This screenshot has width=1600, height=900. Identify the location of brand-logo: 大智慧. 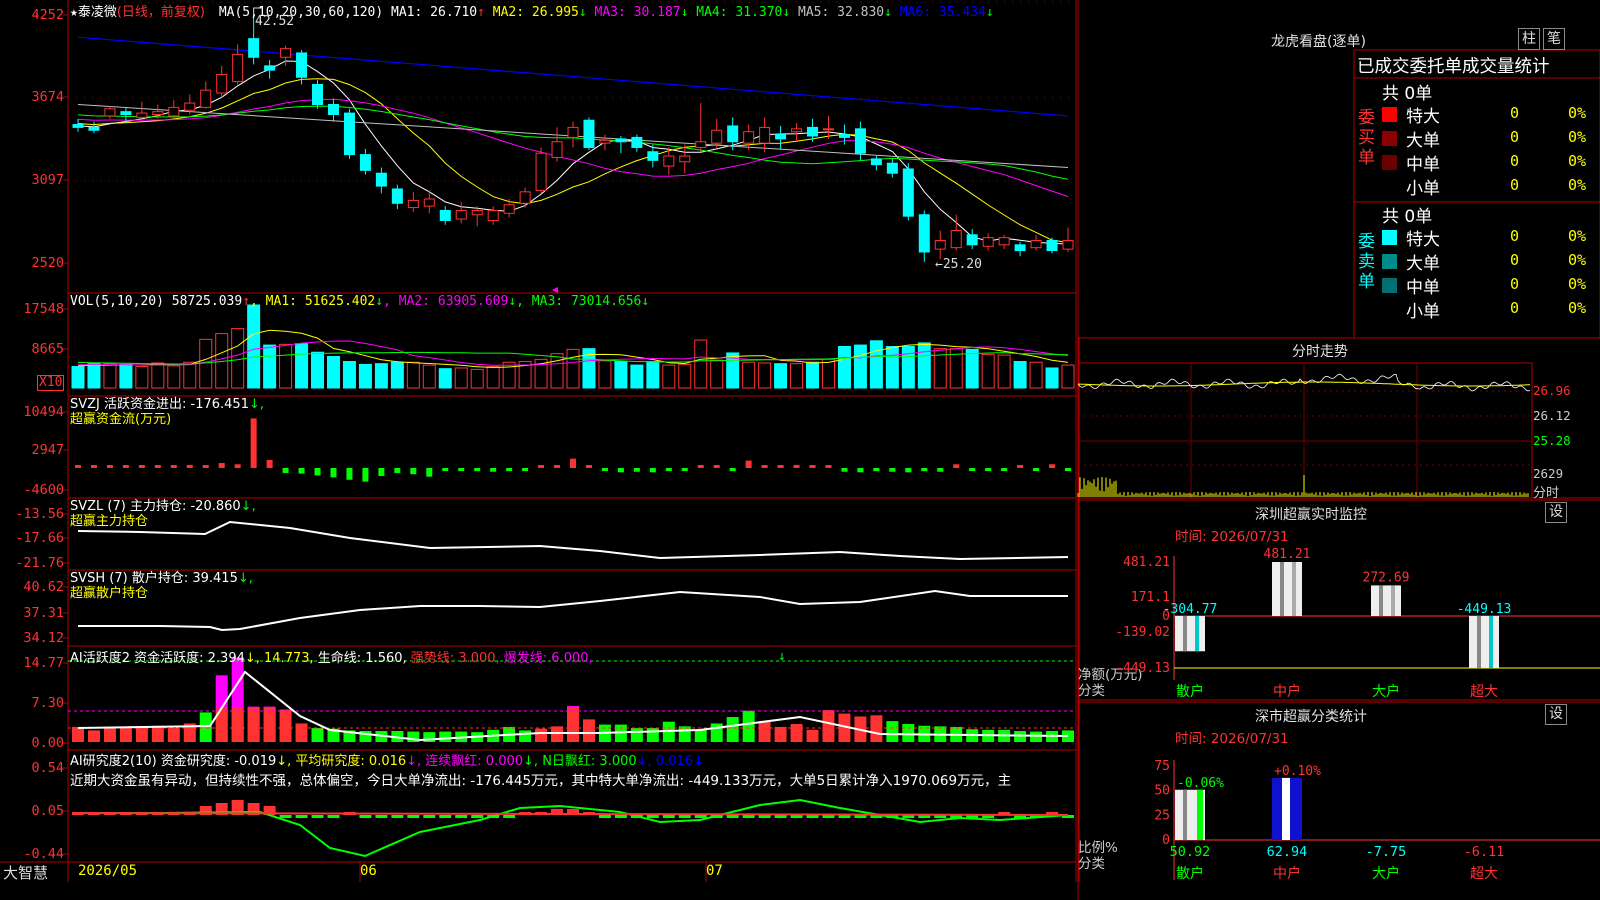
(25, 872).